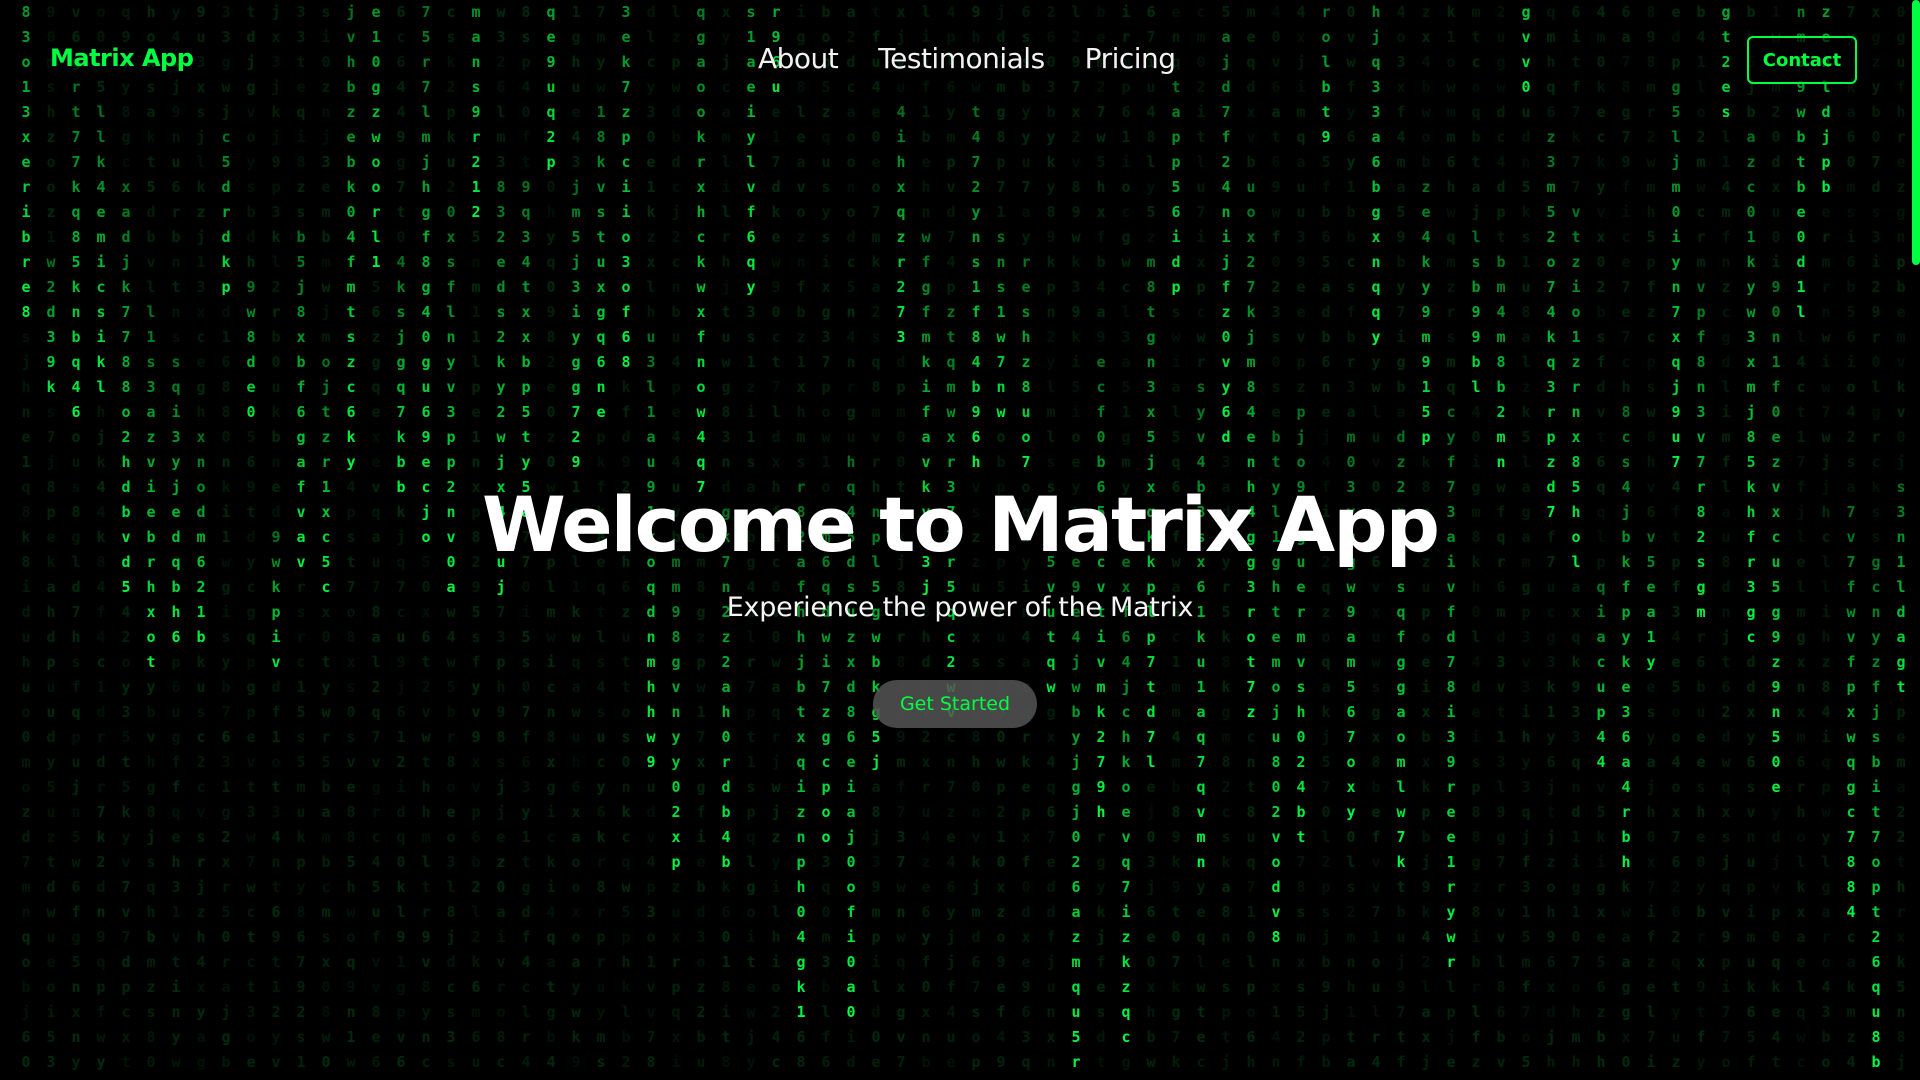 Image resolution: width=1920 pixels, height=1080 pixels. Describe the element at coordinates (960, 524) in the screenshot. I see `hero-title: Welcome to Matrix App` at that location.